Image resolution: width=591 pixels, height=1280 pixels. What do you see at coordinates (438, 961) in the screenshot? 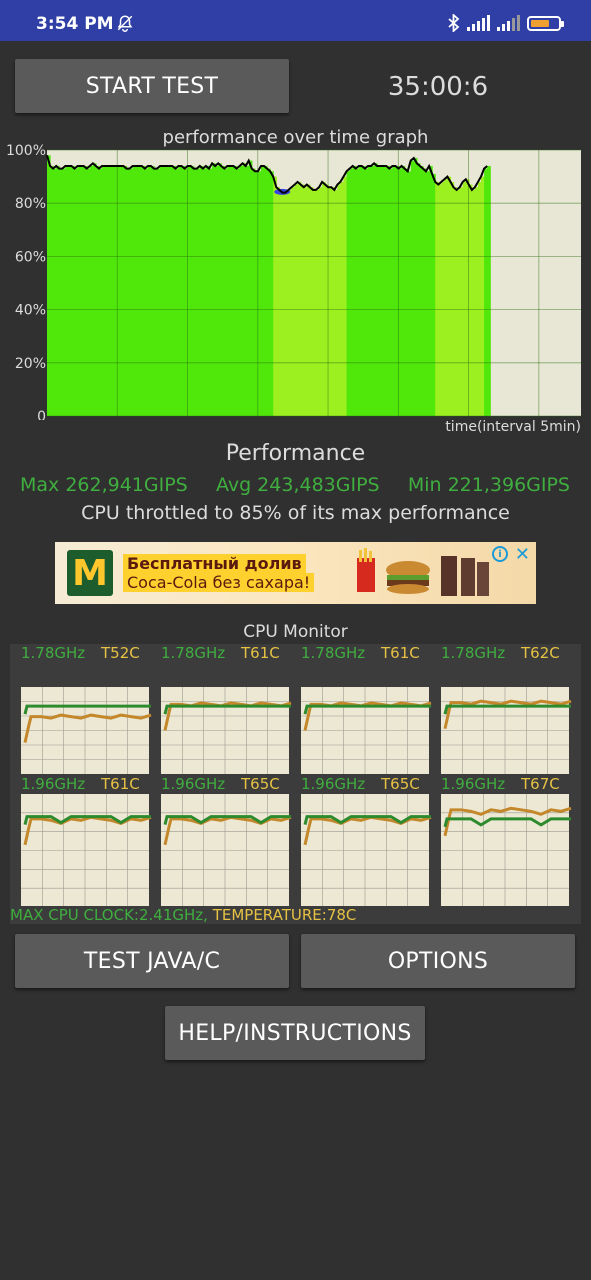
I see `options-button: OPTIONS` at bounding box center [438, 961].